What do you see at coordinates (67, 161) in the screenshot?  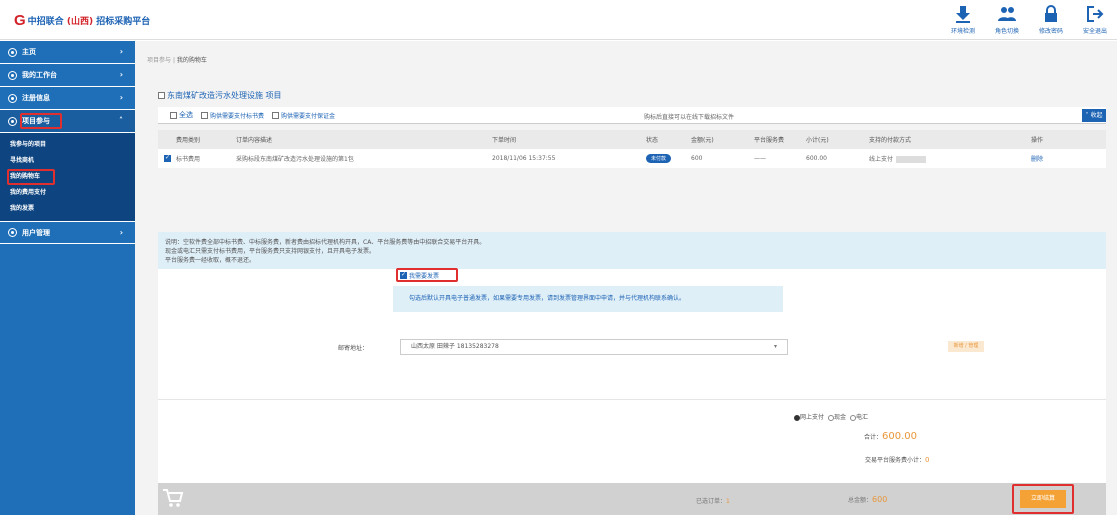 I see `sidebar-subitem-find-opportunities: 寻找商机` at bounding box center [67, 161].